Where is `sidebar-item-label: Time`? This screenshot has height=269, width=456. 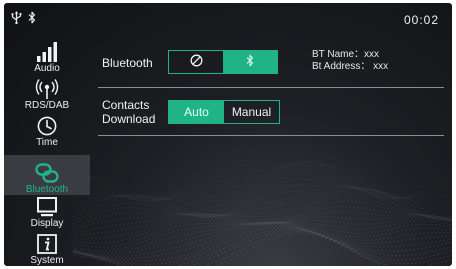
sidebar-item-label: Time is located at coordinates (47, 142).